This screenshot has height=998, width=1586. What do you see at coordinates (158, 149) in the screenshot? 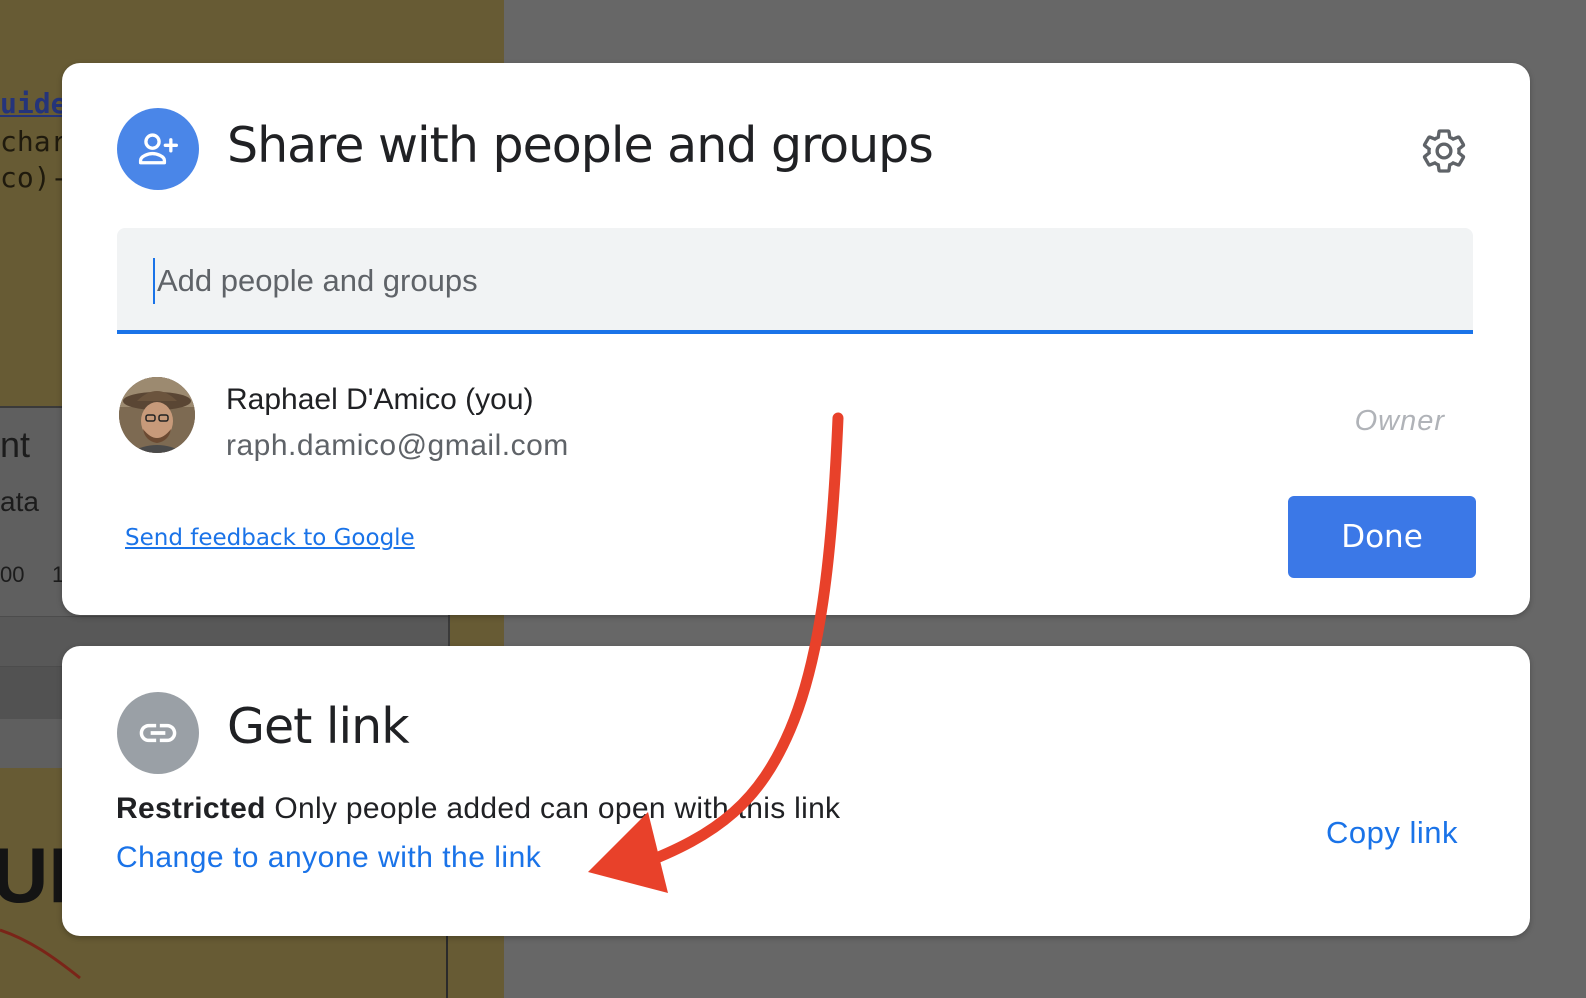
I see `person-add-icon` at bounding box center [158, 149].